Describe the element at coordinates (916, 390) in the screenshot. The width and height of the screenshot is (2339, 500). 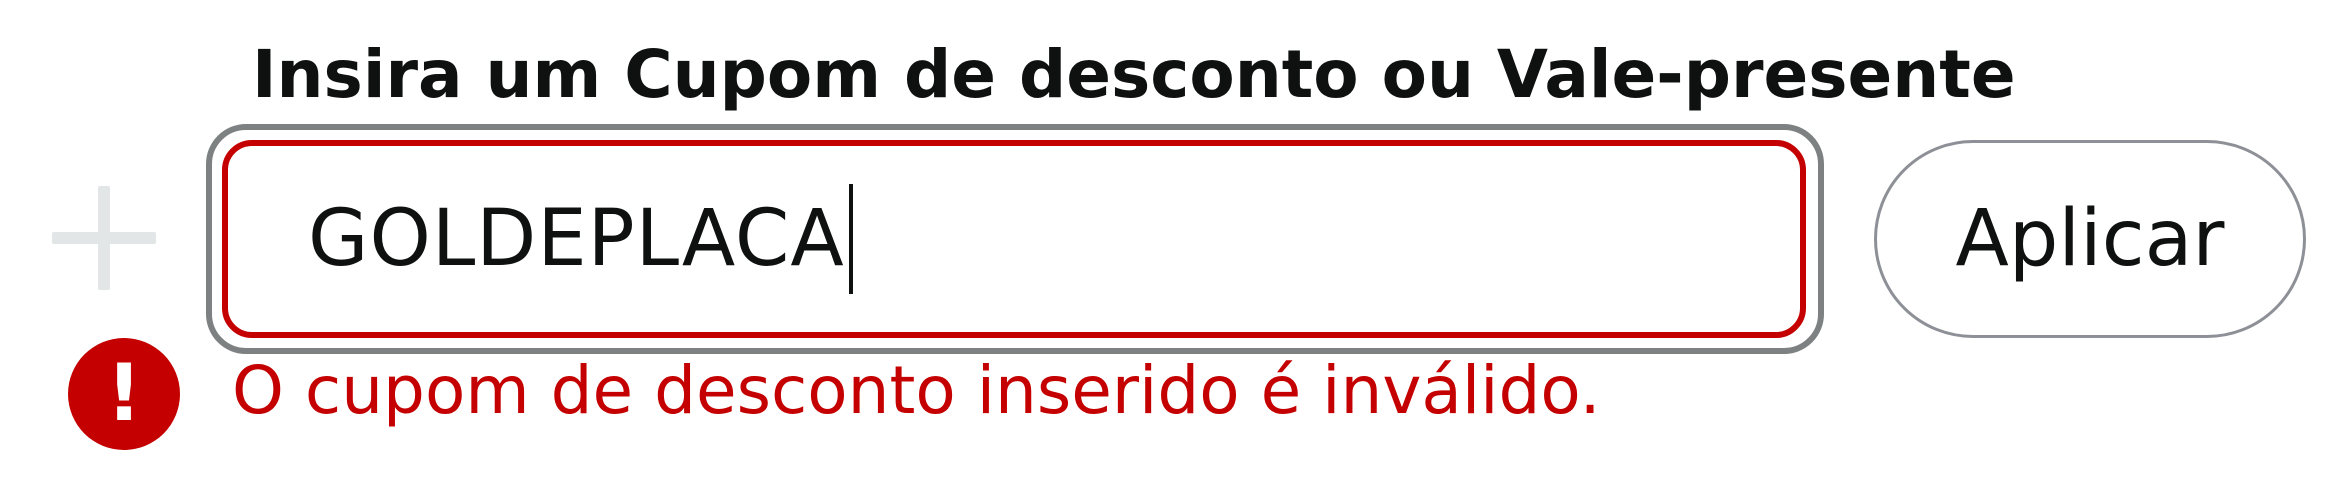
I see `error-message: O cupom de desconto inserido é inválido.` at that location.